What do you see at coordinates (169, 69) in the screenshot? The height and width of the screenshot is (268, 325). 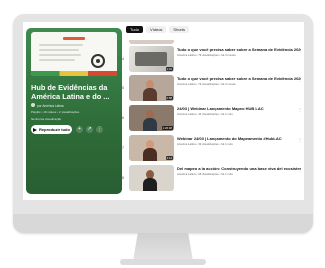 I see `video-duration: 1:31` at bounding box center [169, 69].